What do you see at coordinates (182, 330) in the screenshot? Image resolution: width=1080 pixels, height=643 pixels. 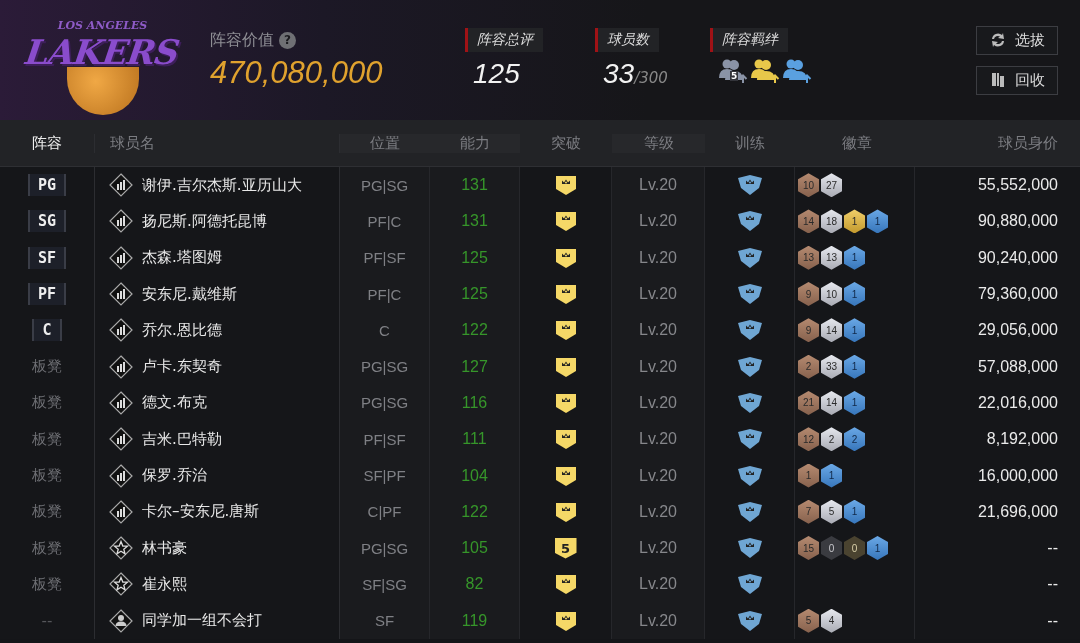 I see `player-name: 乔尔.恩比德` at bounding box center [182, 330].